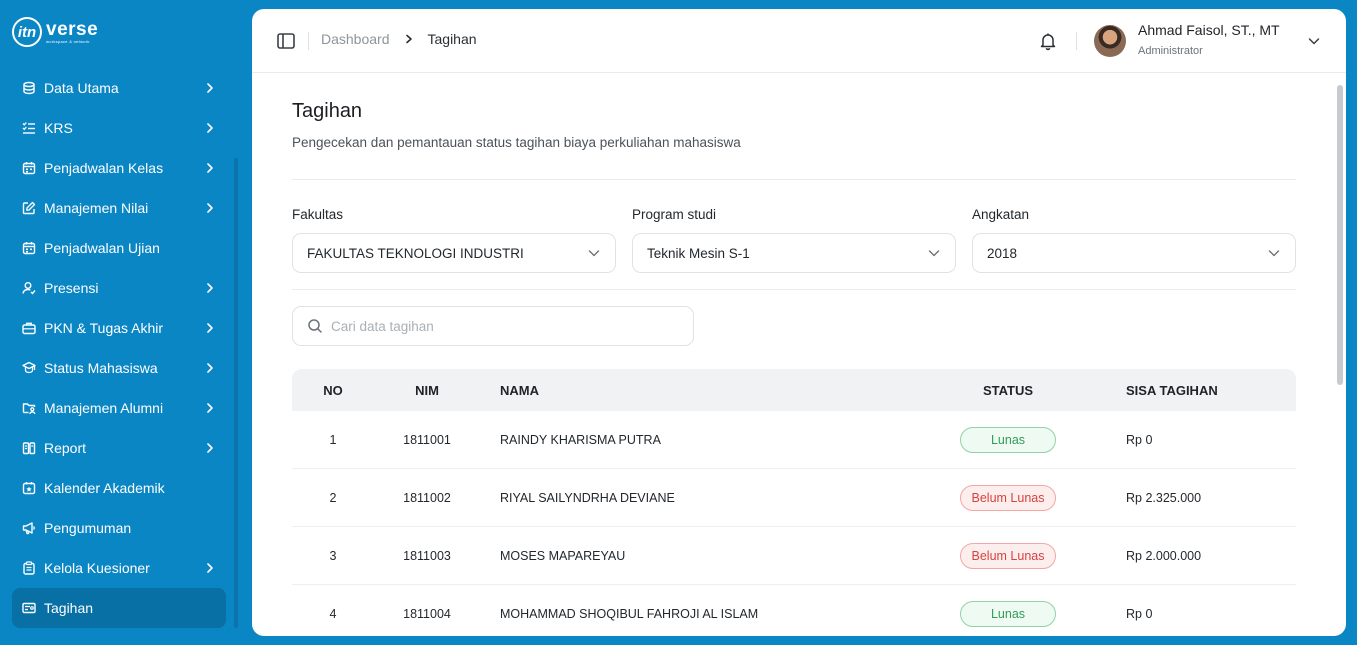 This screenshot has height=645, width=1357. What do you see at coordinates (1206, 390) in the screenshot?
I see `header-sisa-tagihan: SISA TAGIHAN` at bounding box center [1206, 390].